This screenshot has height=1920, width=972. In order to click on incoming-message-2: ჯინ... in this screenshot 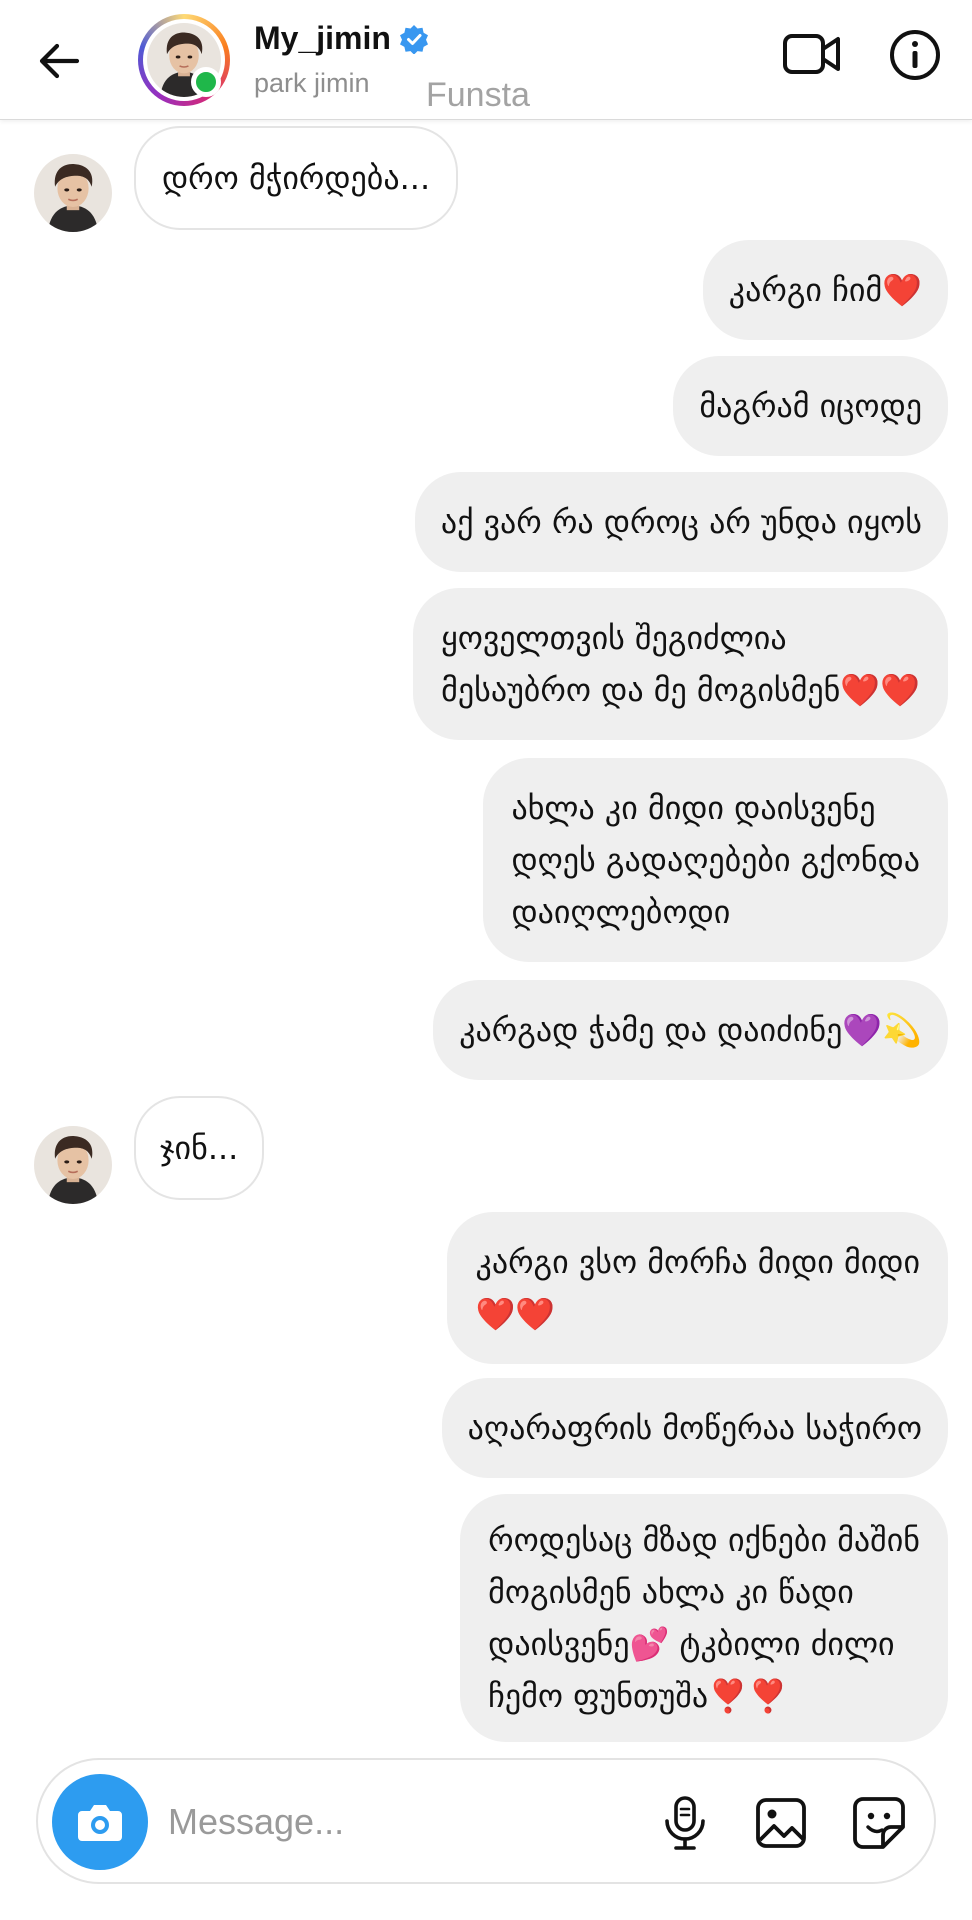, I will do `click(199, 1148)`.